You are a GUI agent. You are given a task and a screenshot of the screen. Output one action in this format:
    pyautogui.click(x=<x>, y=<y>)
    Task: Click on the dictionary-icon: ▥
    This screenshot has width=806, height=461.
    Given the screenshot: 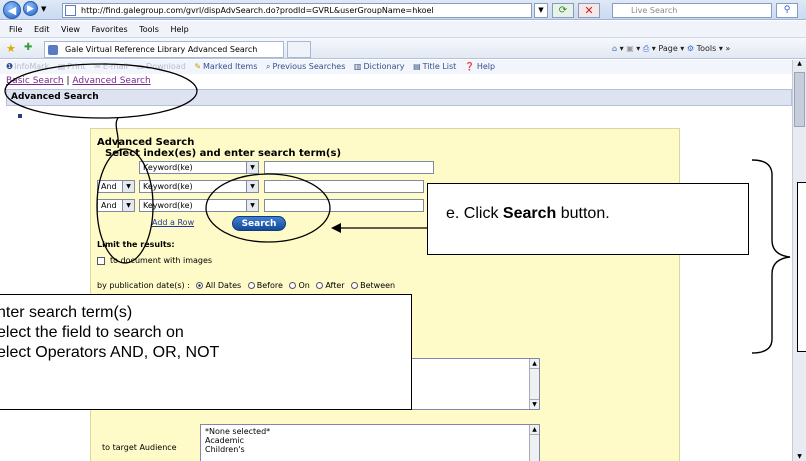 What is the action you would take?
    pyautogui.click(x=357, y=66)
    